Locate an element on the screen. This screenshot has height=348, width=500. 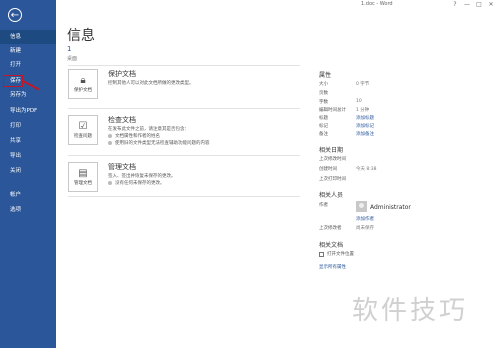
add-author-link: 添加作者 is located at coordinates (365, 219).